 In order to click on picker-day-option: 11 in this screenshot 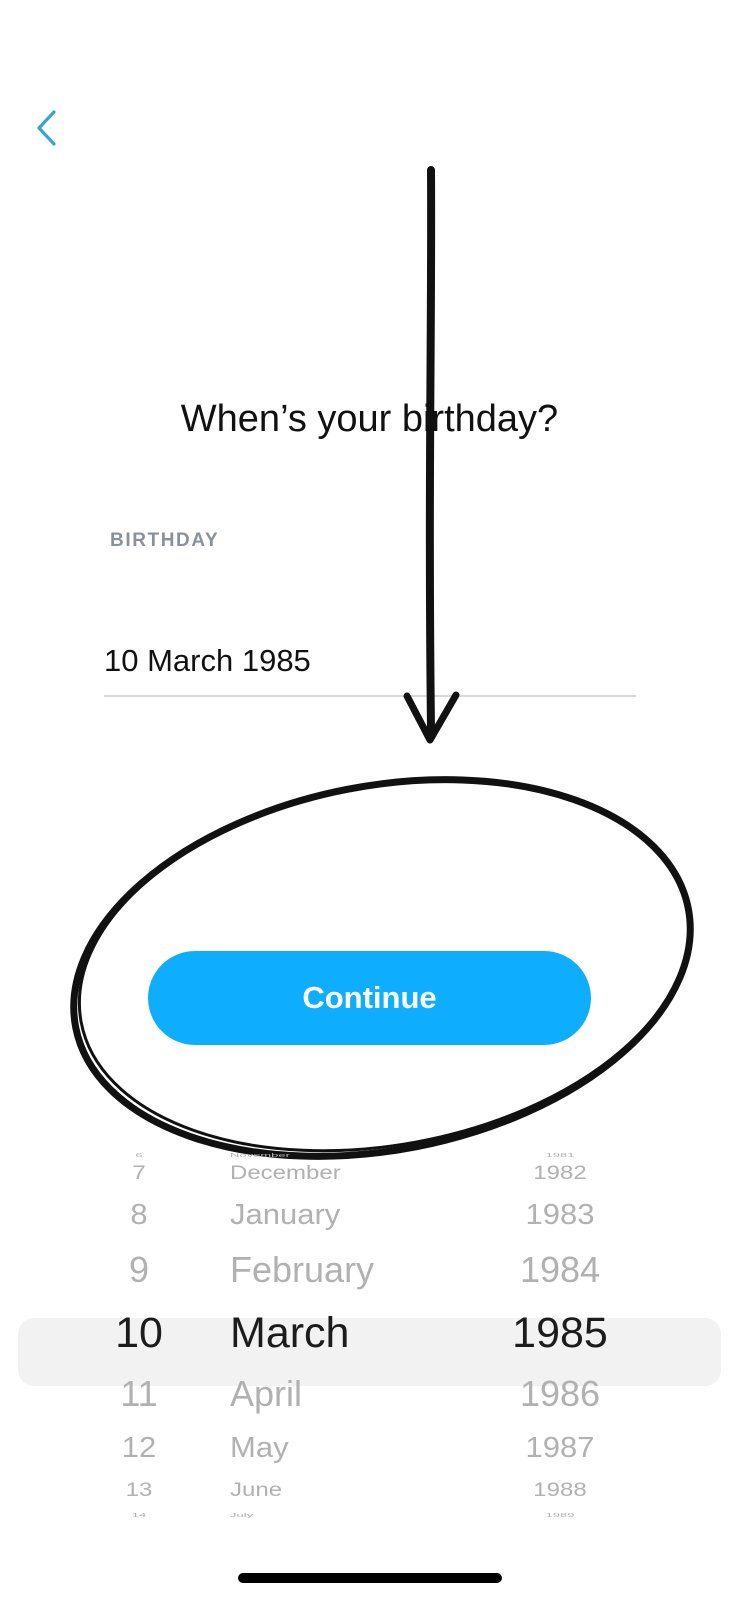, I will do `click(139, 1394)`.